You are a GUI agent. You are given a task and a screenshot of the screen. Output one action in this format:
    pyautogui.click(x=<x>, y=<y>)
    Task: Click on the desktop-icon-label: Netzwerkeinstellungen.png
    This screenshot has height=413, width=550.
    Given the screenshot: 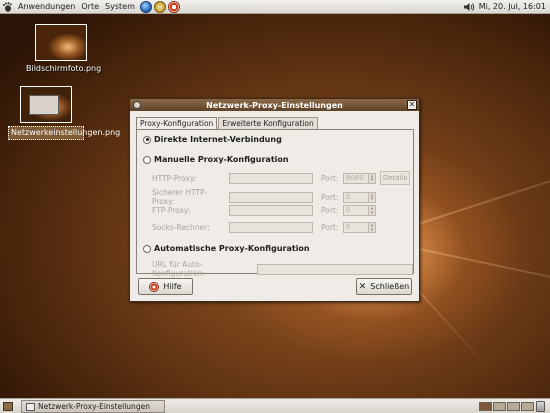 What is the action you would take?
    pyautogui.click(x=64, y=133)
    